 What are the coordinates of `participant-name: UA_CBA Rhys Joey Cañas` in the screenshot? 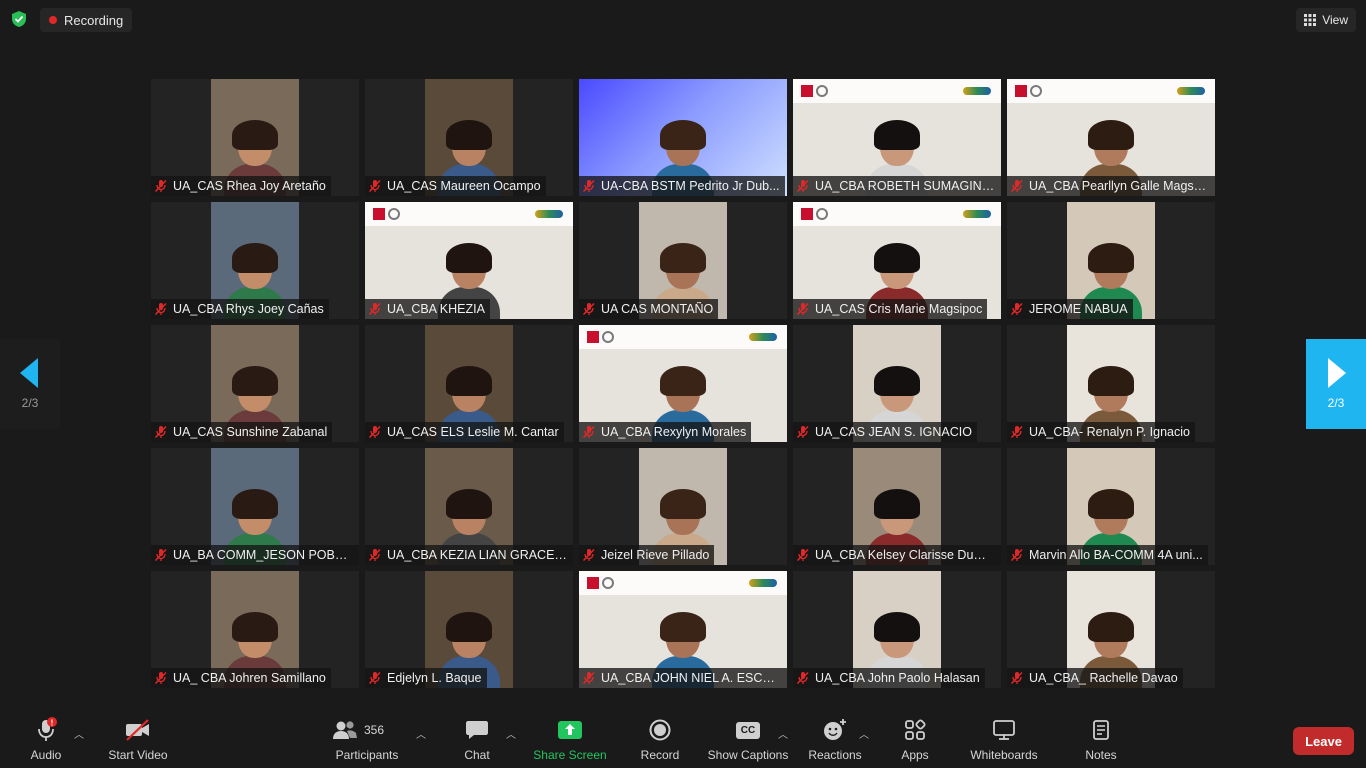 It's located at (248, 309).